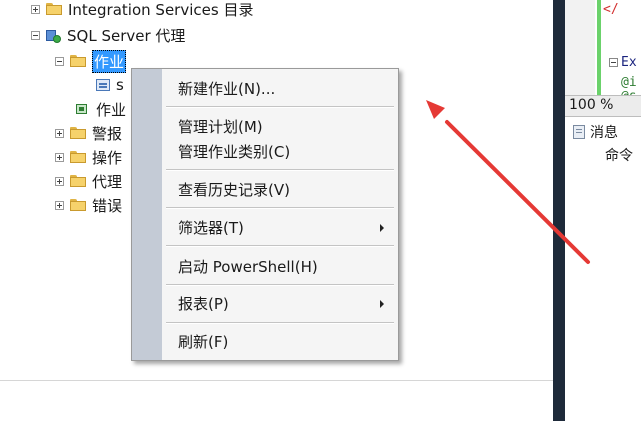 The image size is (641, 421). I want to click on bottom-panel, so click(276, 400).